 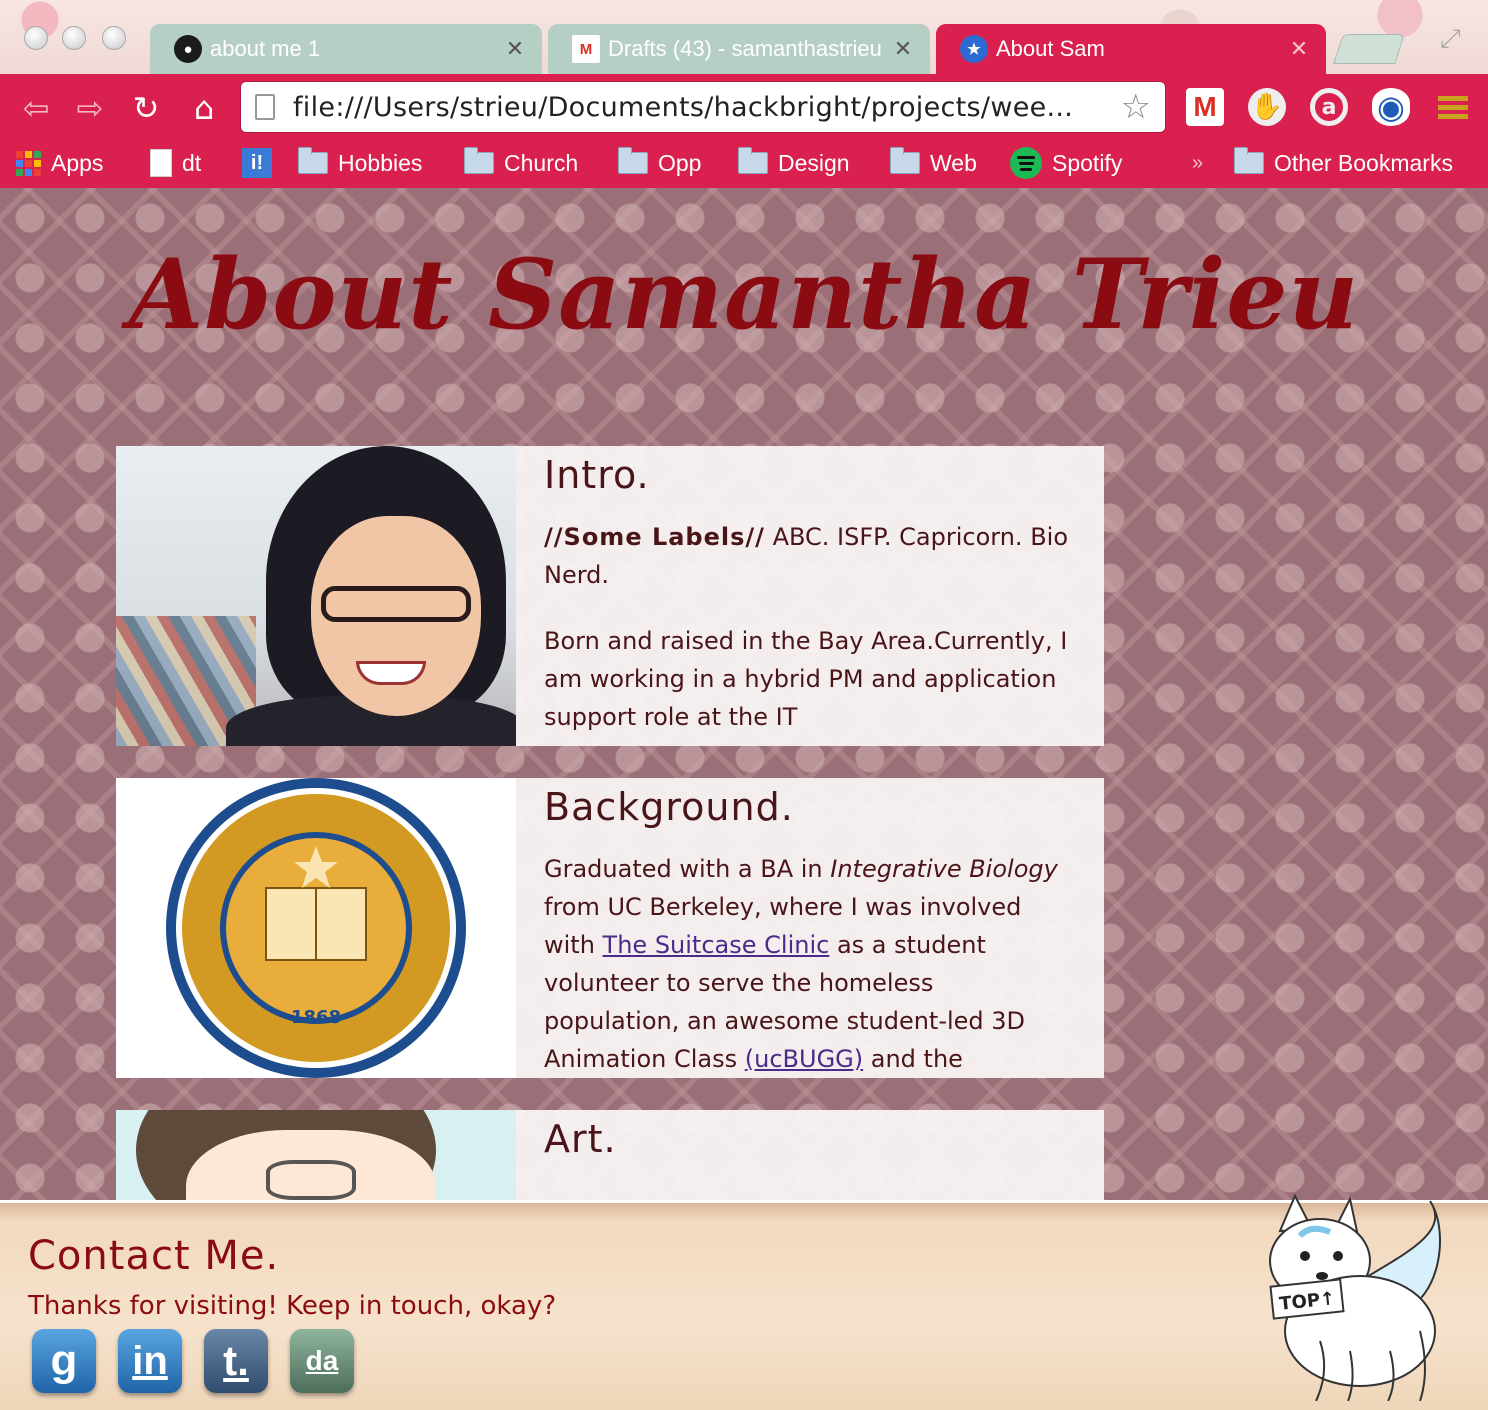 What do you see at coordinates (1205, 107) in the screenshot?
I see `gmail-extension-icon: M` at bounding box center [1205, 107].